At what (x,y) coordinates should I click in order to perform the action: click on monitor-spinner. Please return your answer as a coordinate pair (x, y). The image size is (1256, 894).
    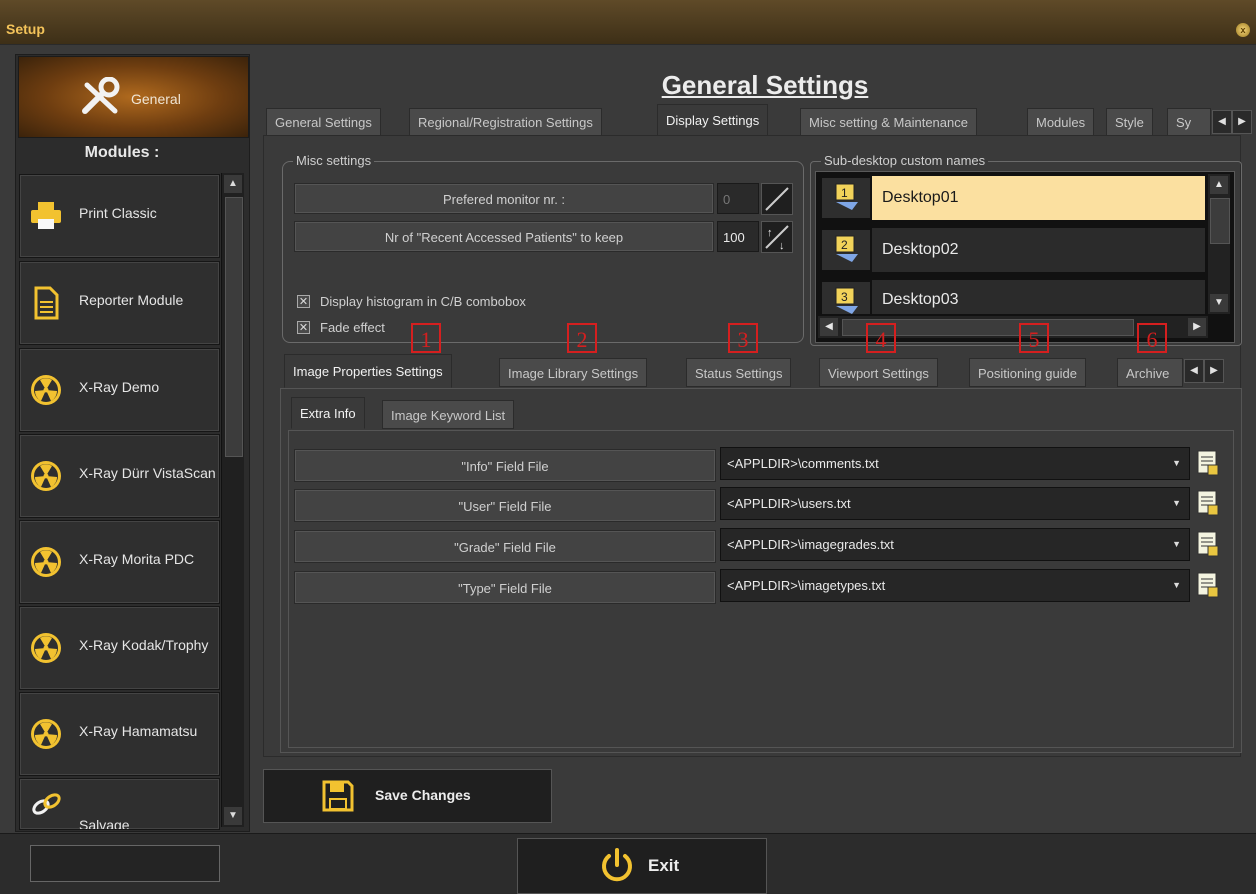
    Looking at the image, I should click on (777, 199).